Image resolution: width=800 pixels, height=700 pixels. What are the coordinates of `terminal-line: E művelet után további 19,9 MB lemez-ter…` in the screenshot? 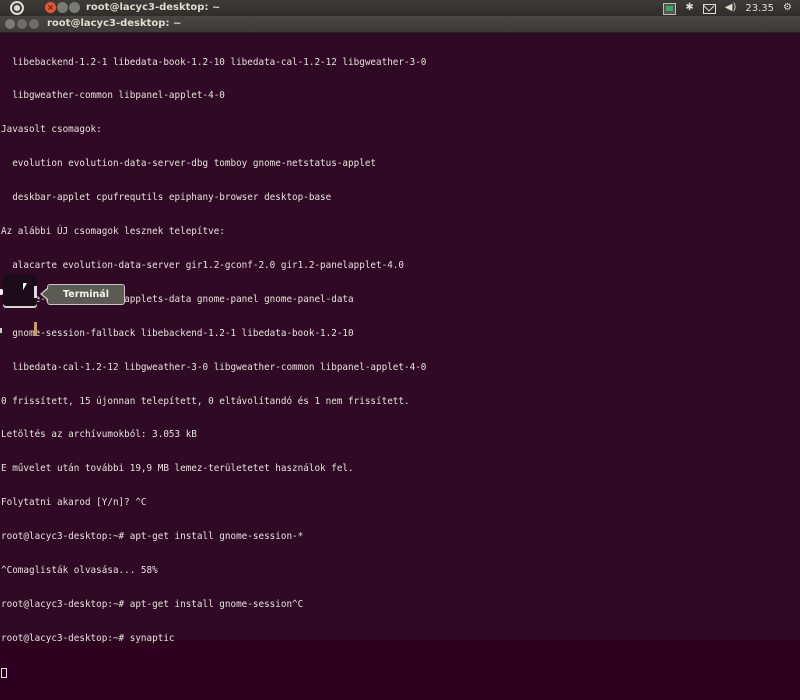 It's located at (177, 469).